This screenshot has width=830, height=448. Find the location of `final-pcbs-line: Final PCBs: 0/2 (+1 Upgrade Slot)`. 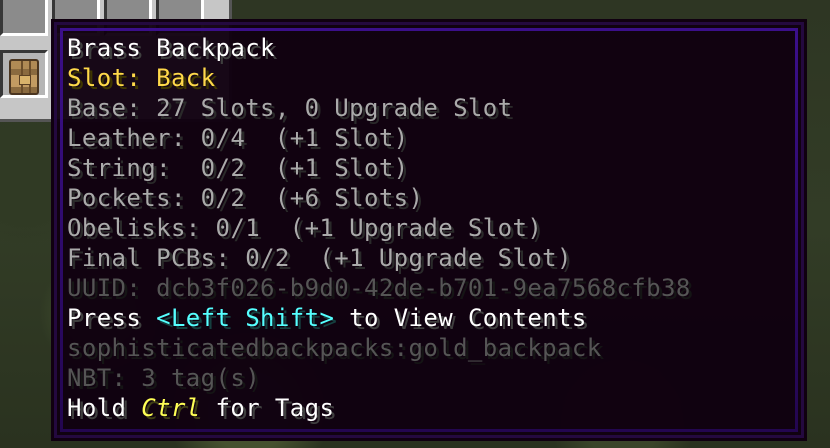

final-pcbs-line: Final PCBs: 0/2 (+1 Upgrade Slot) is located at coordinates (319, 258).